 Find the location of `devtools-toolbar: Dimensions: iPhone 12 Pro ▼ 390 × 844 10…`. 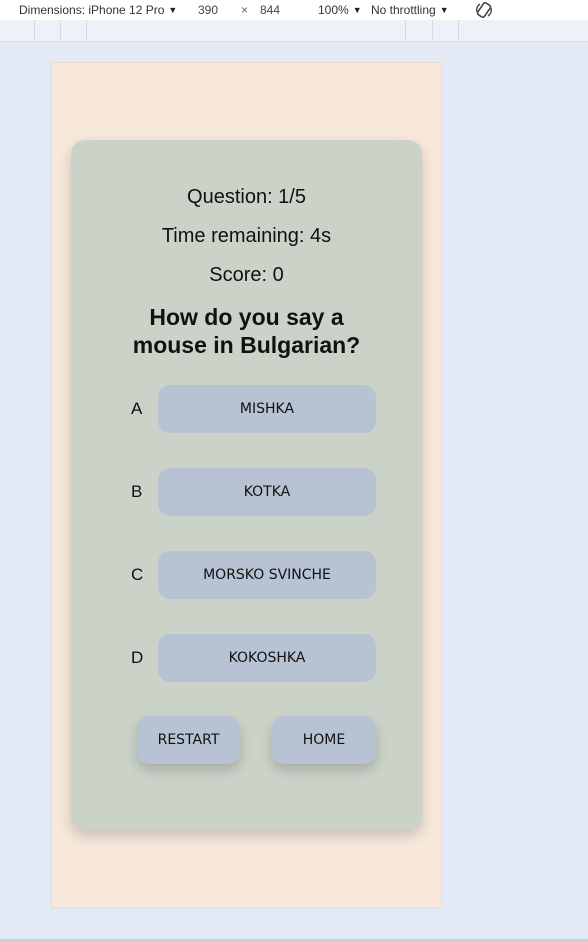

devtools-toolbar: Dimensions: iPhone 12 Pro ▼ 390 × 844 10… is located at coordinates (294, 10).